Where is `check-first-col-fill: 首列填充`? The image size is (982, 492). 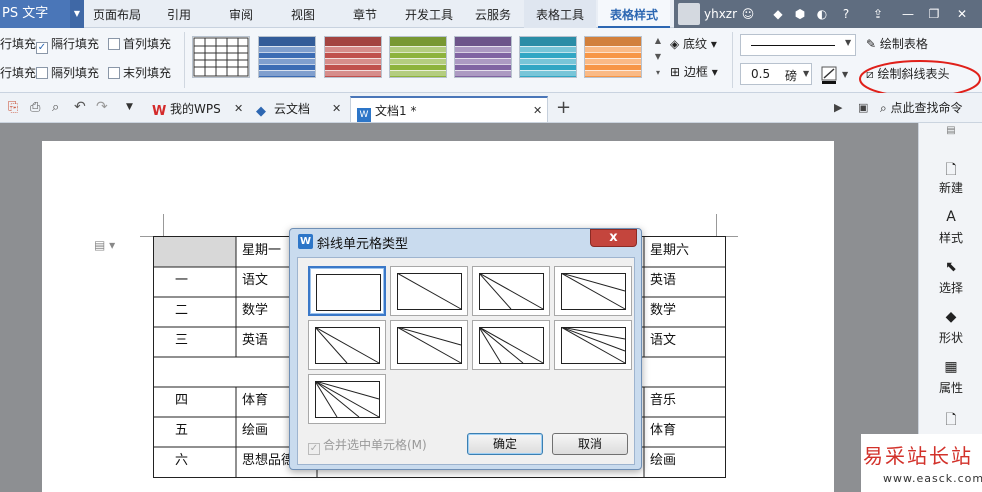 check-first-col-fill: 首列填充 is located at coordinates (139, 44).